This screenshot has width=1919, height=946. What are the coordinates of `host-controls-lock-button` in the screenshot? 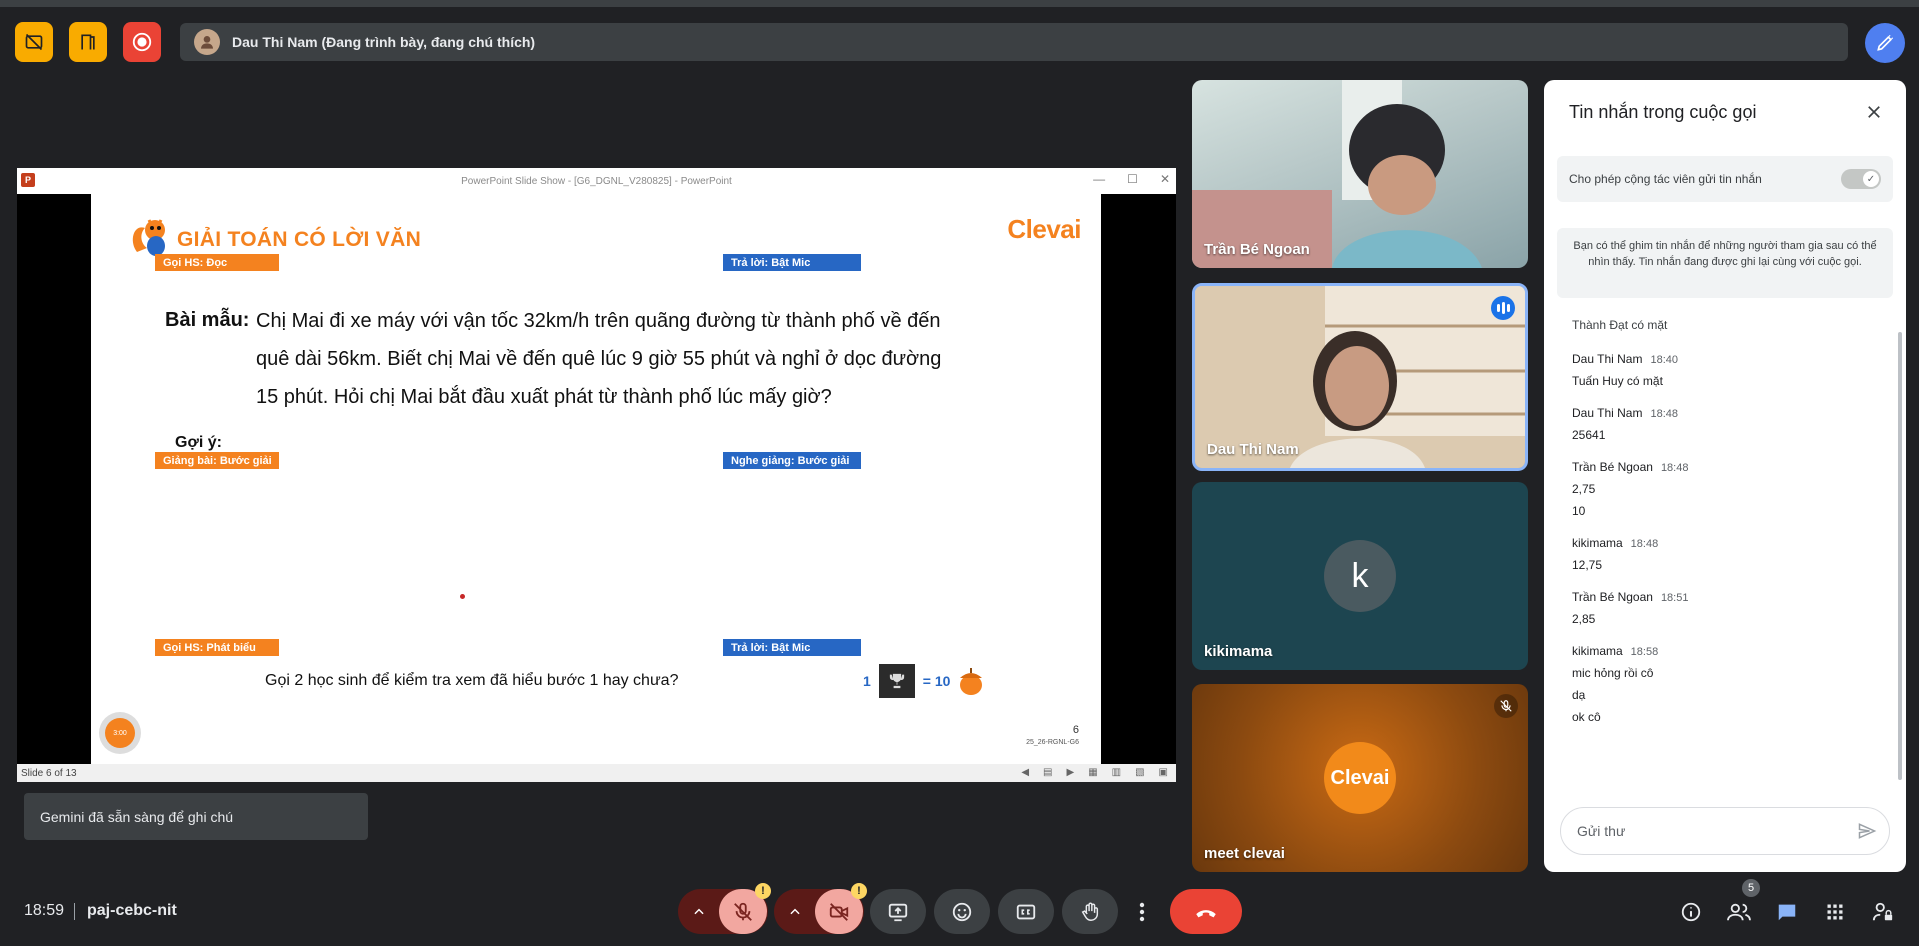 It's located at (1883, 912).